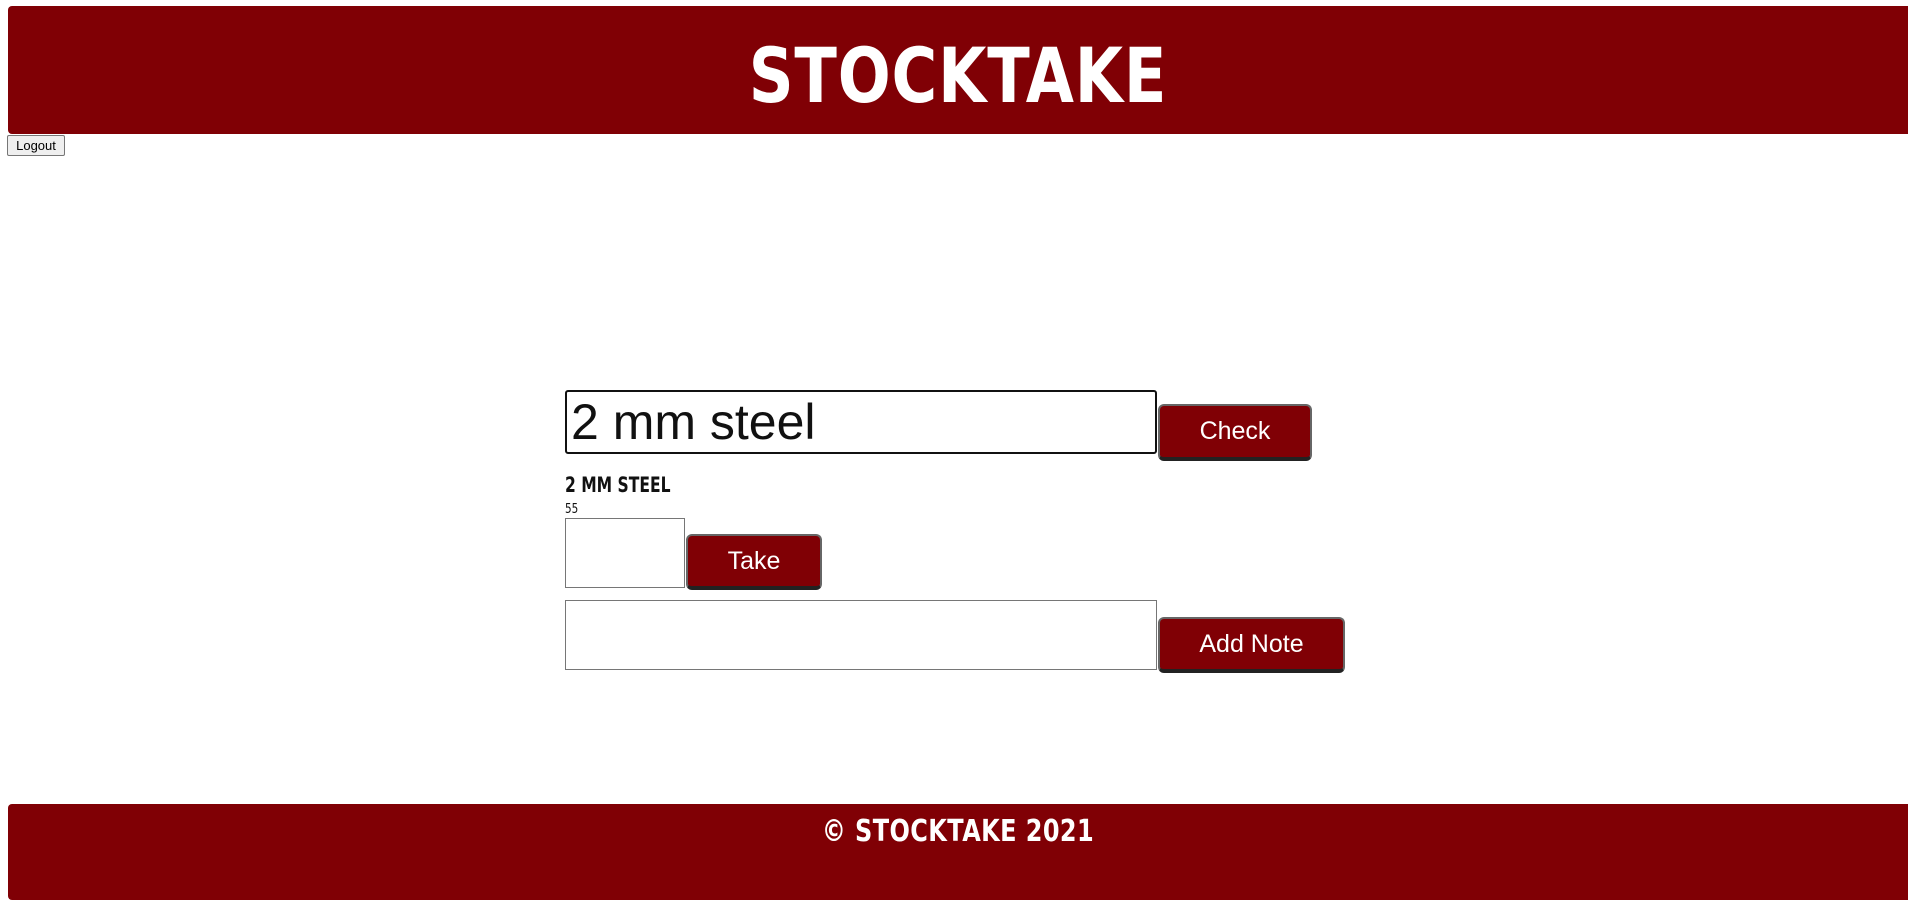 Image resolution: width=1908 pixels, height=908 pixels. What do you see at coordinates (625, 553) in the screenshot?
I see `take-quantity-input` at bounding box center [625, 553].